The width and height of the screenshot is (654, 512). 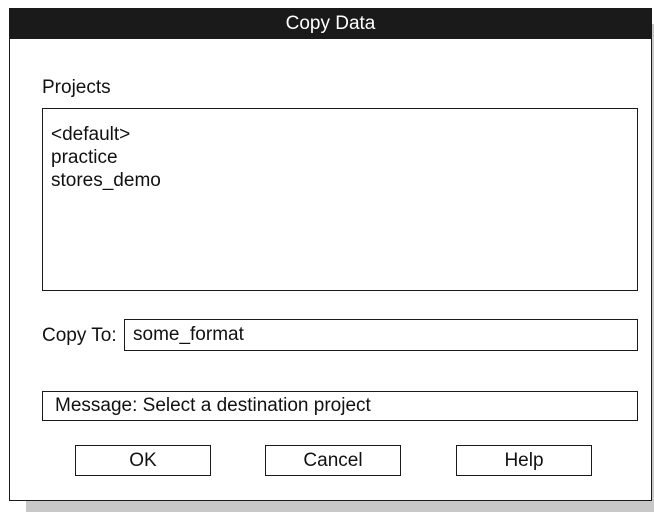 What do you see at coordinates (333, 460) in the screenshot?
I see `cancel-button: Cancel` at bounding box center [333, 460].